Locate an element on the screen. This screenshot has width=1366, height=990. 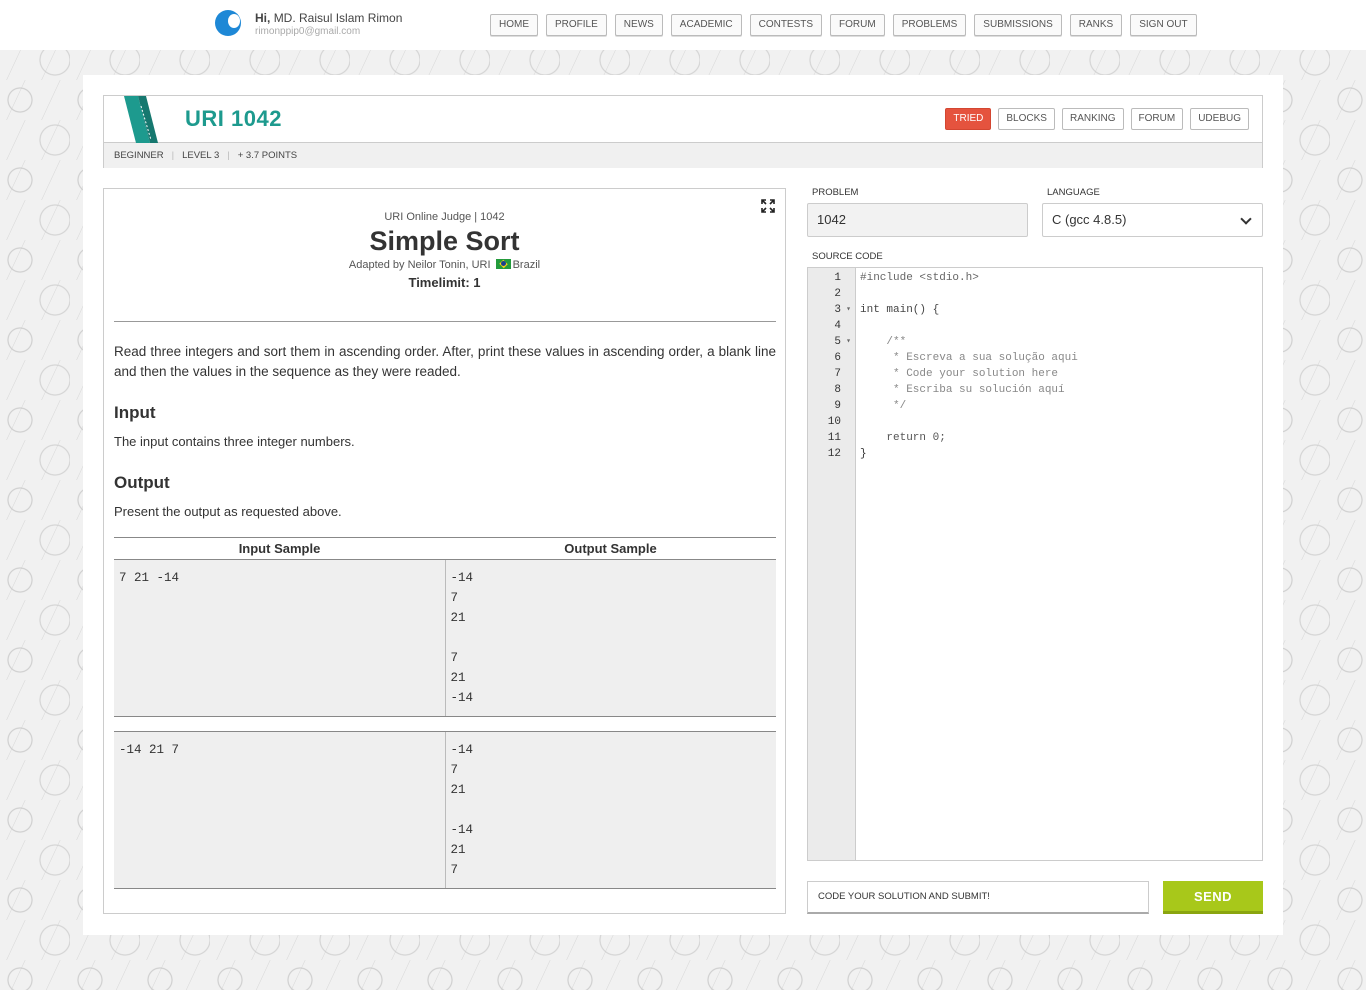
problem-field-label: PROBLEM is located at coordinates (835, 192).